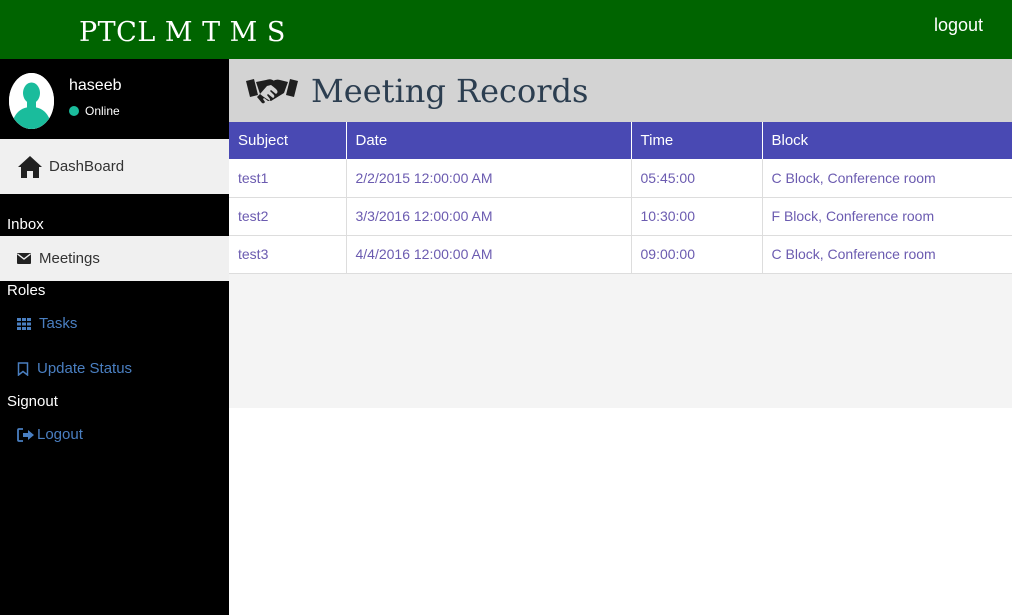 Image resolution: width=1012 pixels, height=615 pixels. What do you see at coordinates (95, 85) in the screenshot?
I see `user-name: haseeb` at bounding box center [95, 85].